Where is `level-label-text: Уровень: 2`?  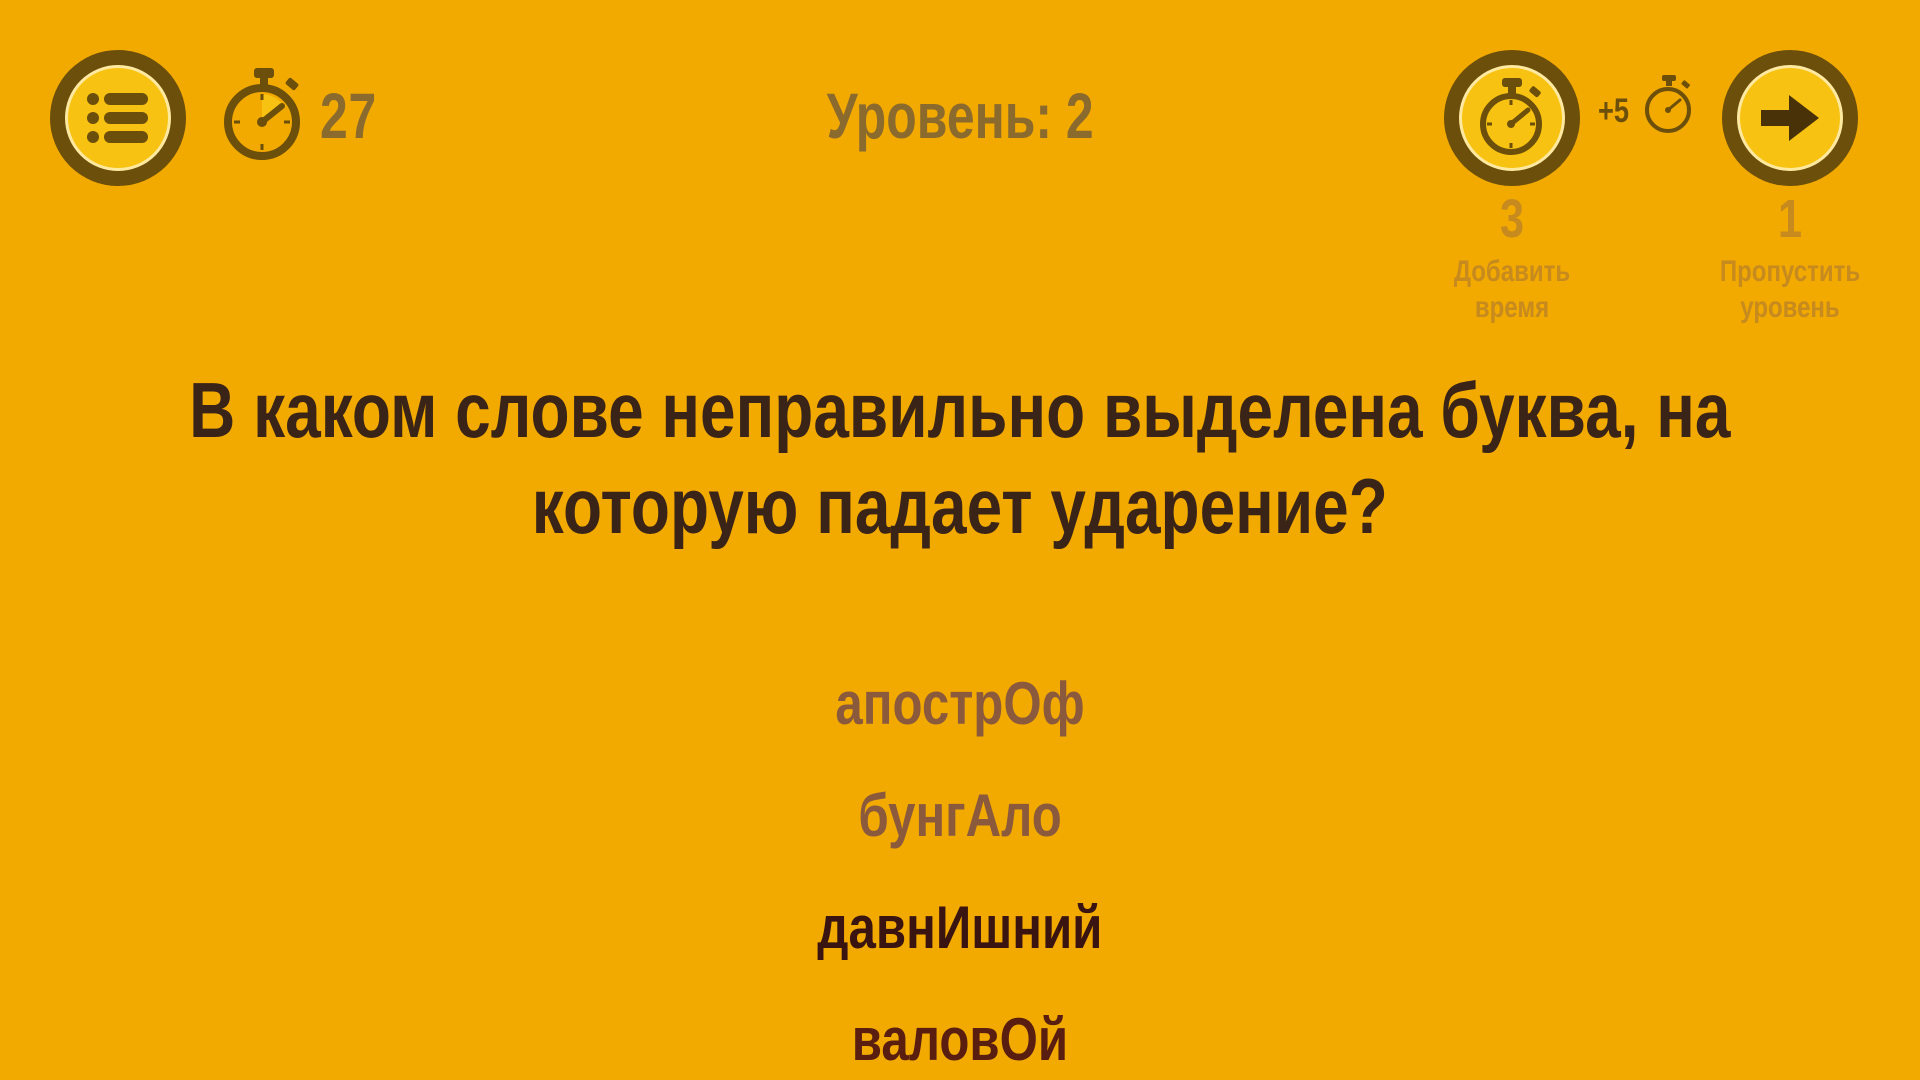 level-label-text: Уровень: 2 is located at coordinates (960, 116).